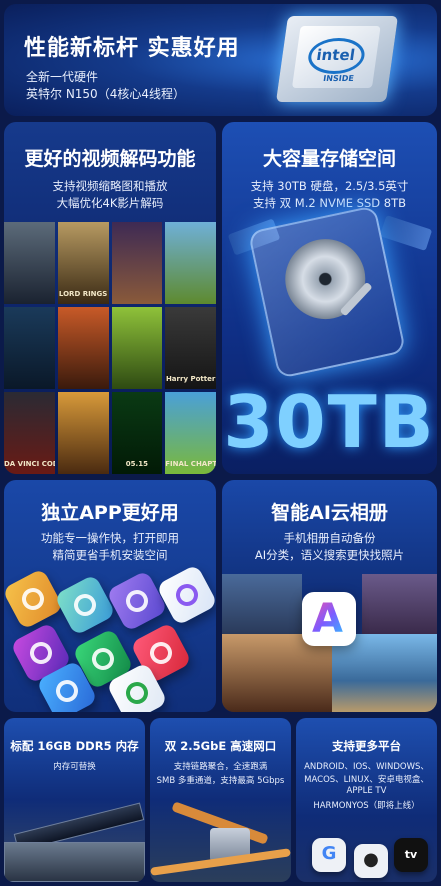 This screenshot has width=441, height=886. I want to click on apple-tv-icon: tv, so click(411, 855).